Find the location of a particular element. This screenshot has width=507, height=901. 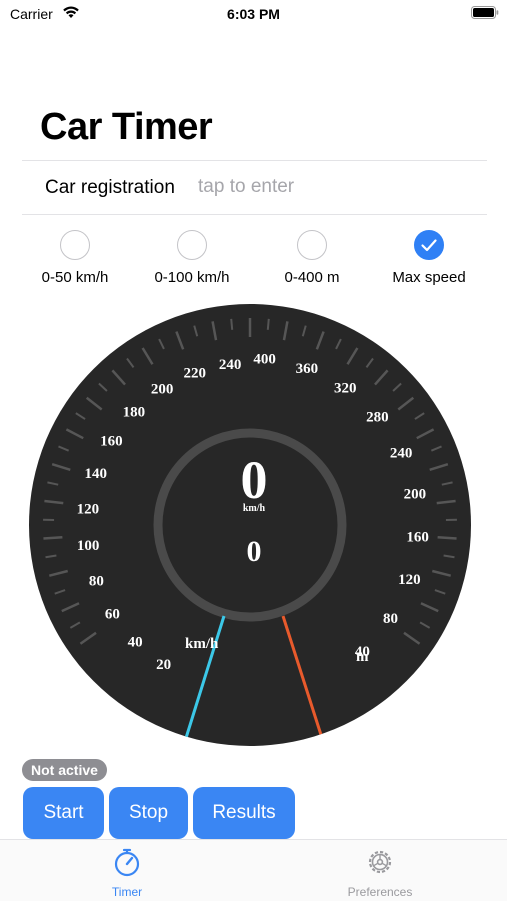

mode-0-400-m: 0-400 m is located at coordinates (312, 258).